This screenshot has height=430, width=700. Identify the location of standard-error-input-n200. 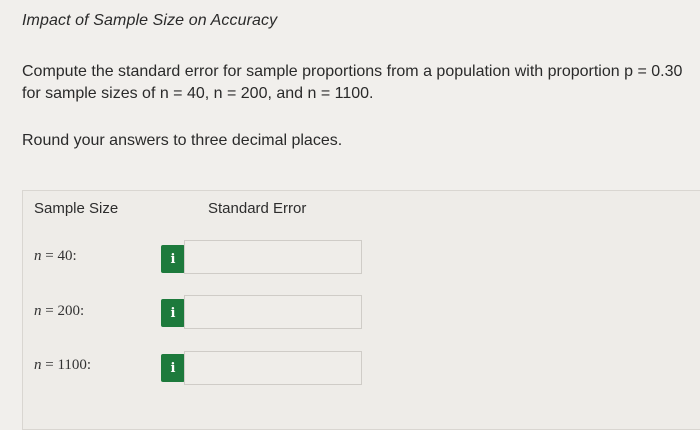
(273, 312).